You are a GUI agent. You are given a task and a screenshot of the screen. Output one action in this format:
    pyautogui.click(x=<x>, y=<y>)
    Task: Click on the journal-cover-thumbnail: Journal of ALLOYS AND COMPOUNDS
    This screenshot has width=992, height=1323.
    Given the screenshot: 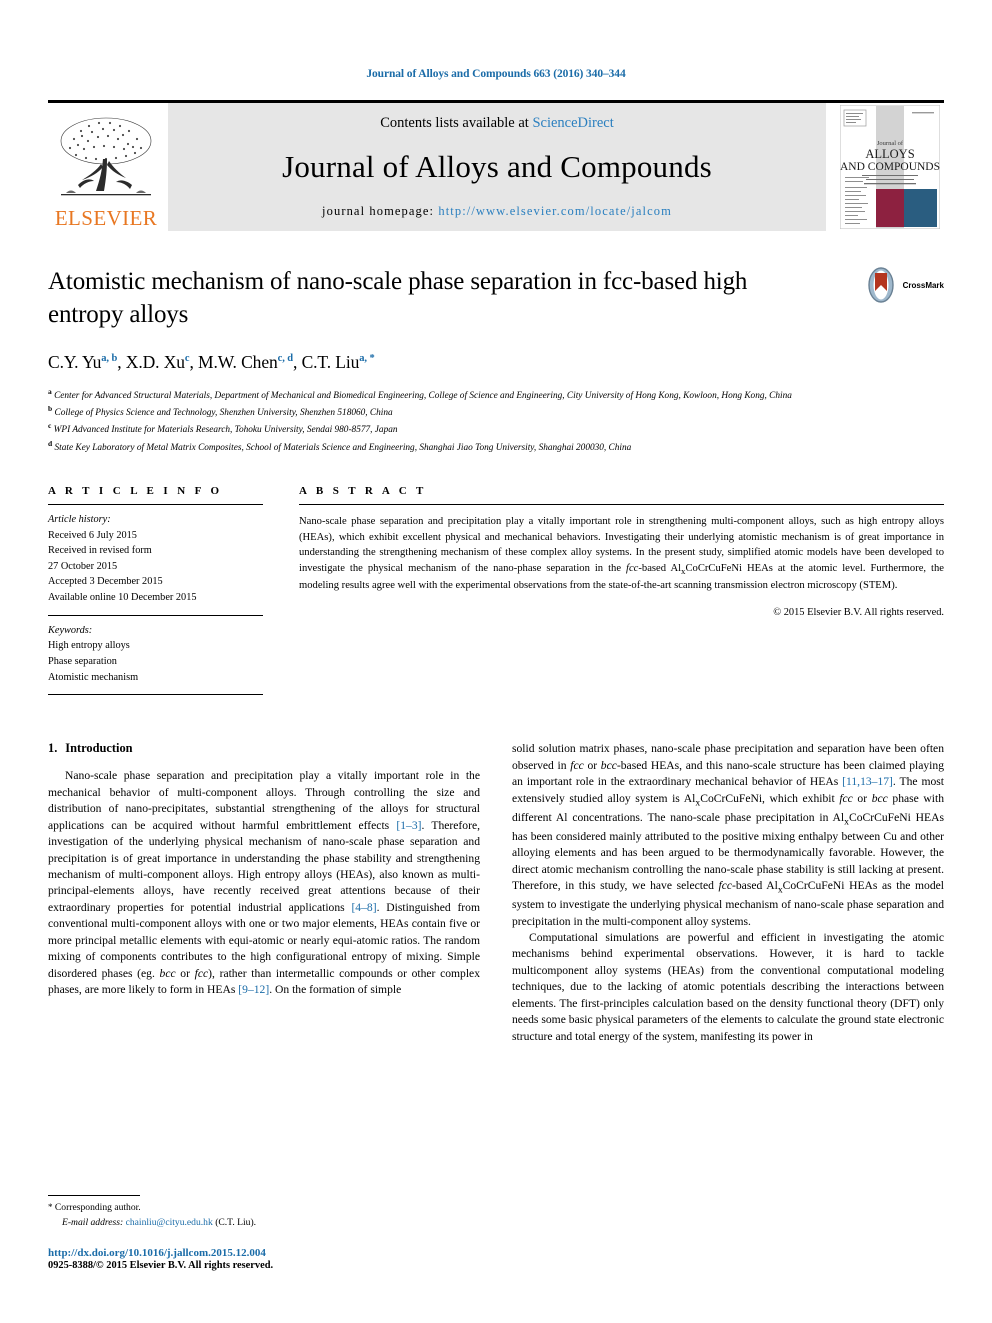 What is the action you would take?
    pyautogui.click(x=890, y=167)
    